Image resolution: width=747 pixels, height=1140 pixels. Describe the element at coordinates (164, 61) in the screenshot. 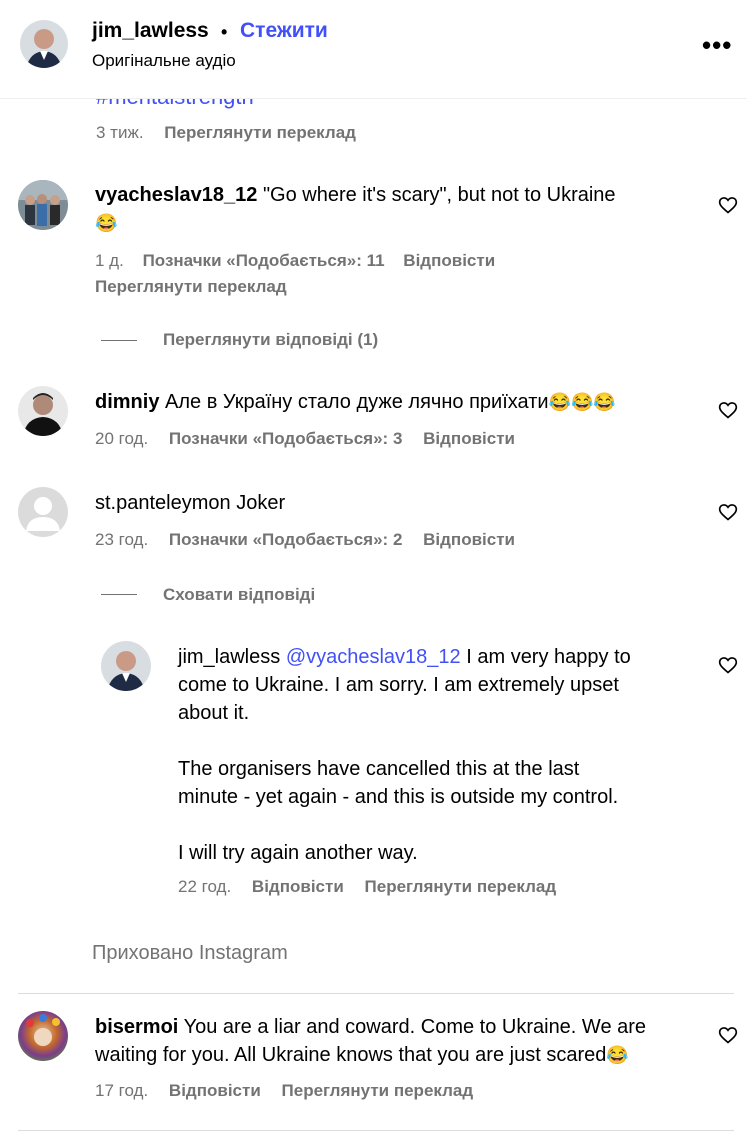

I see `audio-label: Оригінальне аудіо` at that location.